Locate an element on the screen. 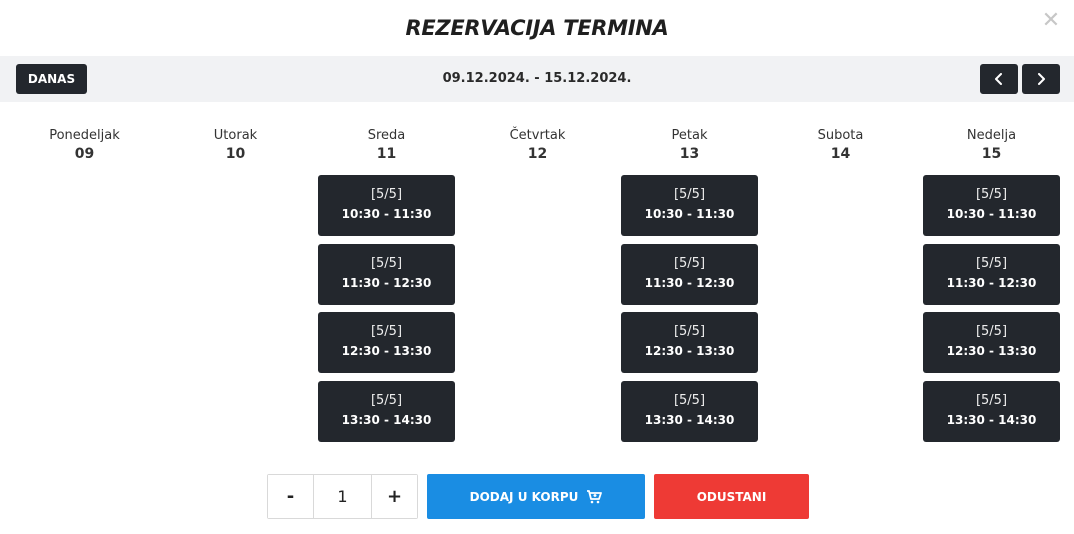  day-header-saturday: Subota 14 is located at coordinates (840, 145).